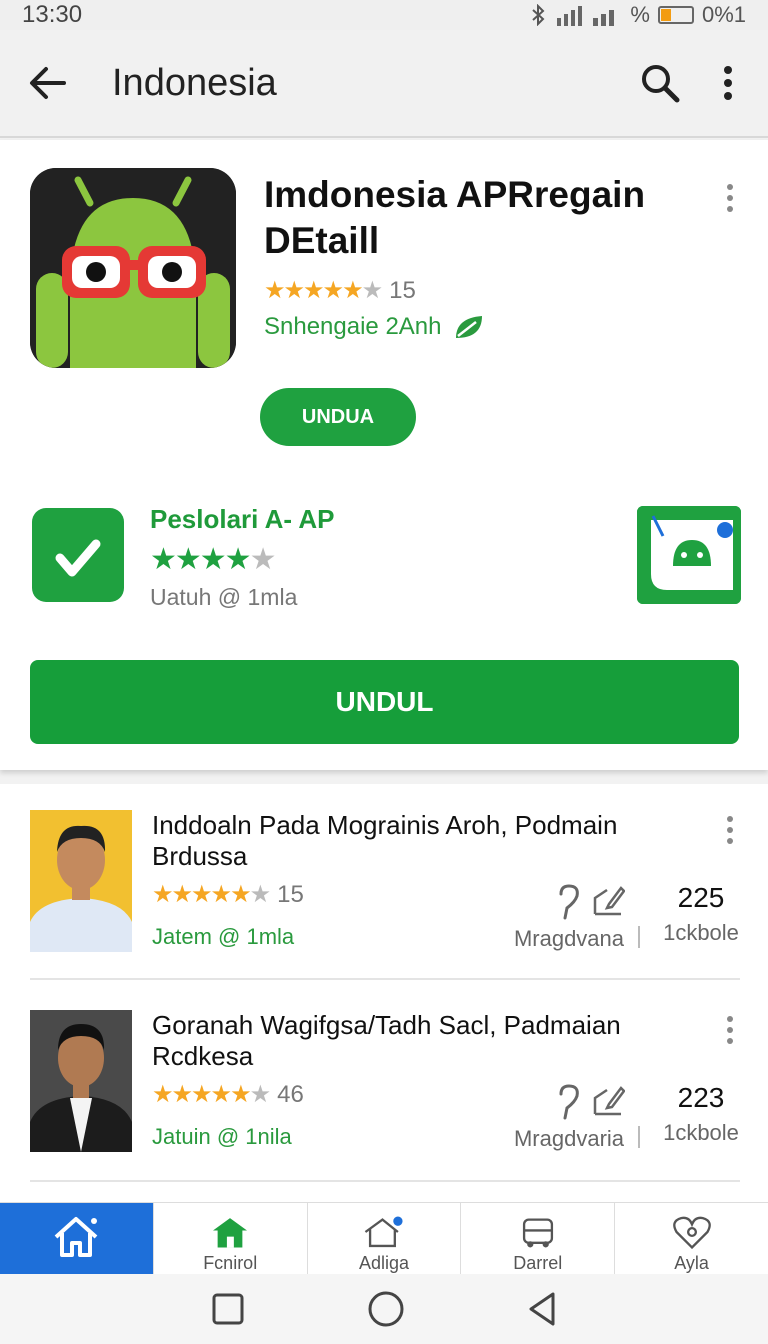  What do you see at coordinates (689, 555) in the screenshot?
I see `android-thumbnail-icon` at bounding box center [689, 555].